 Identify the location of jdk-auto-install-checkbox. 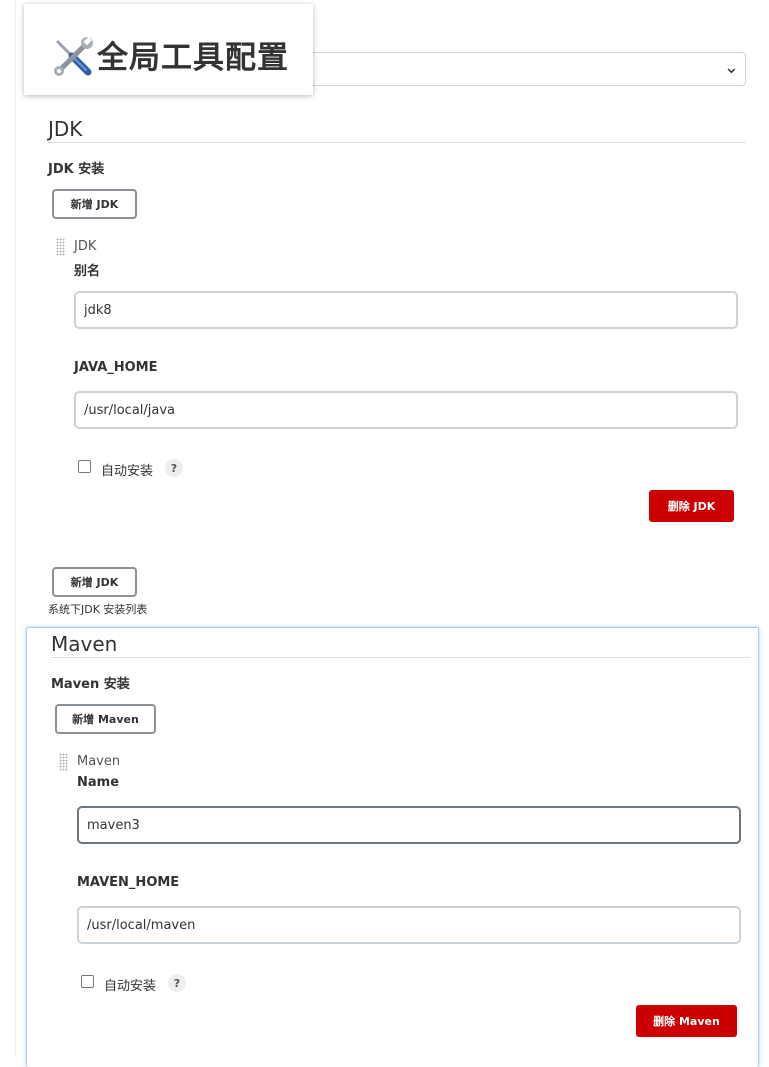
(84, 466).